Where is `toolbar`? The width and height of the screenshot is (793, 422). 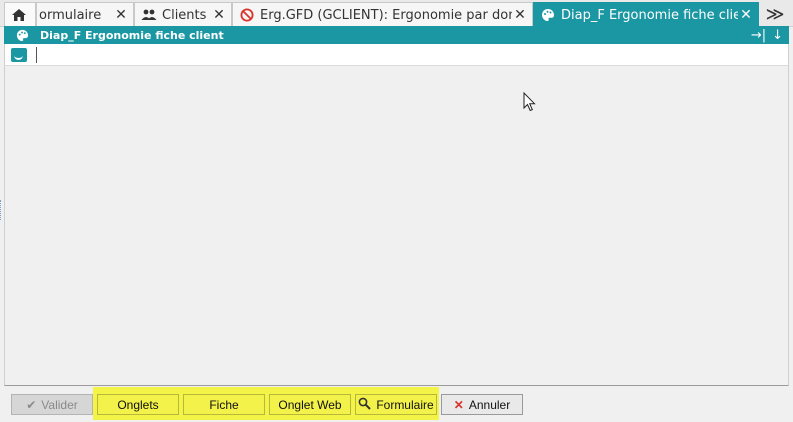
toolbar is located at coordinates (396, 55).